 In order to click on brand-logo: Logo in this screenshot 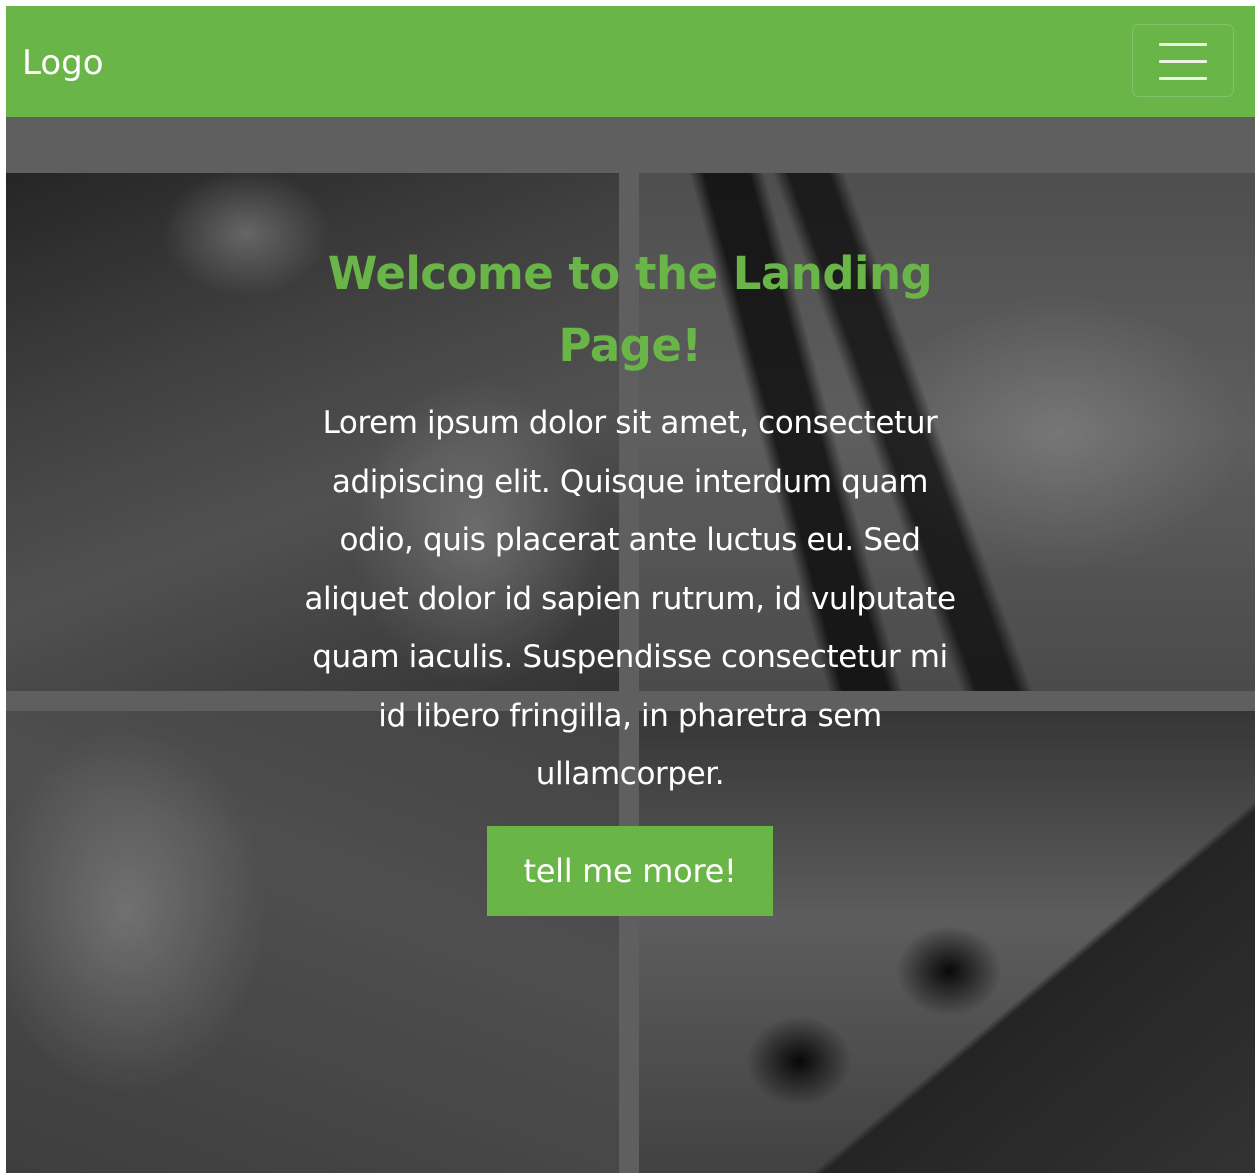, I will do `click(63, 63)`.